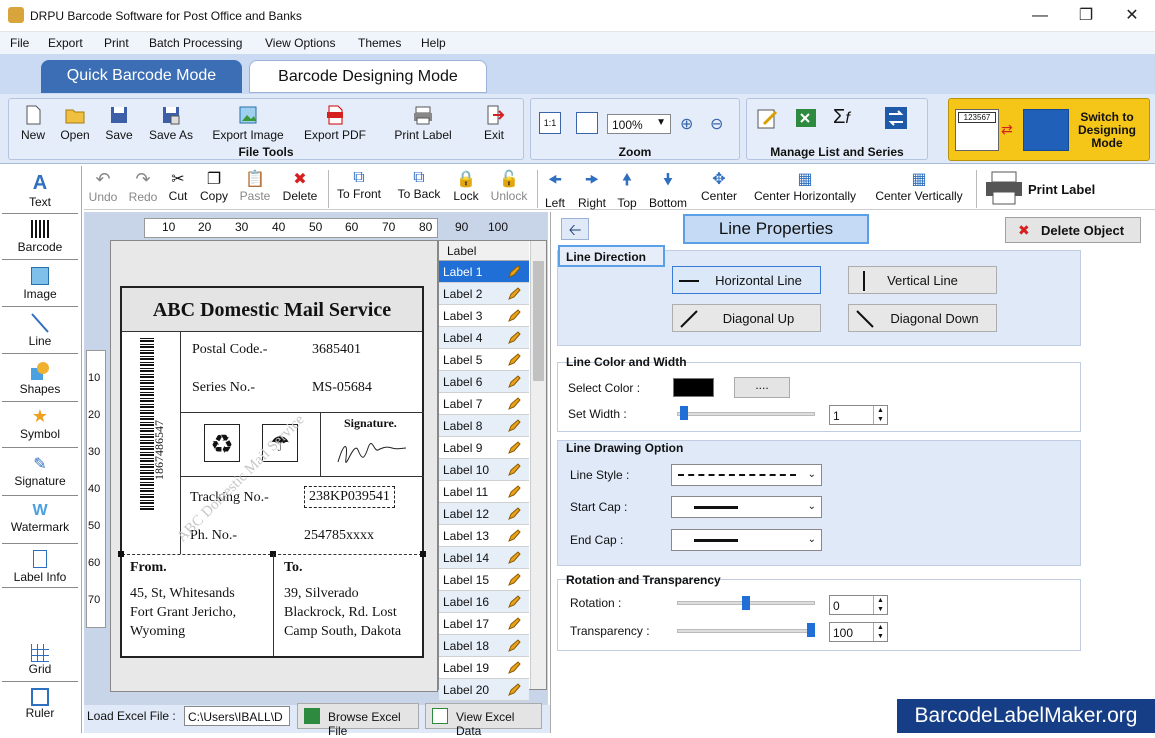 Image resolution: width=1155 pixels, height=738 pixels. I want to click on view-excel-button: View Excel Data, so click(483, 720).